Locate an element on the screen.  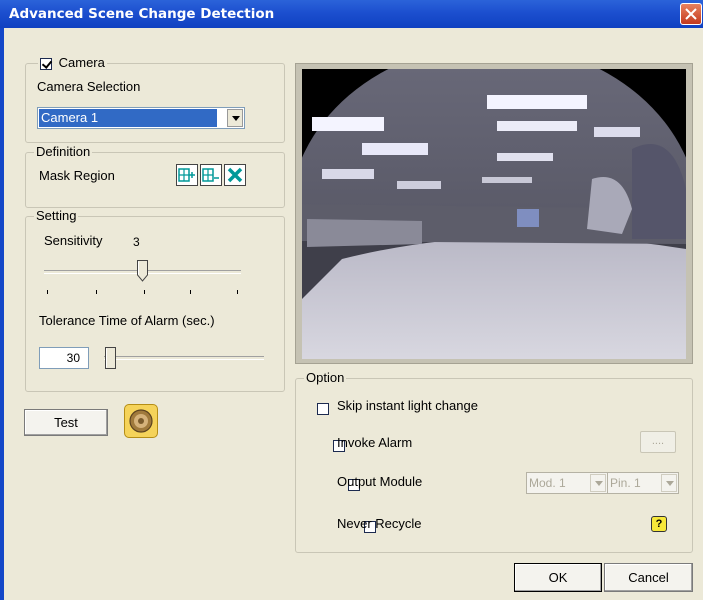
skip-light-label: Skip instant light change is located at coordinates (407, 405).